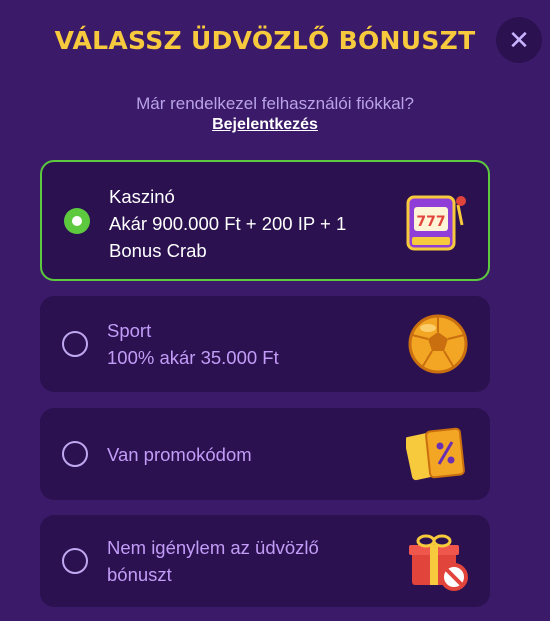  I want to click on option-casino-line1: Akár 900.000 Ft + 200 IP + 1, so click(228, 223).